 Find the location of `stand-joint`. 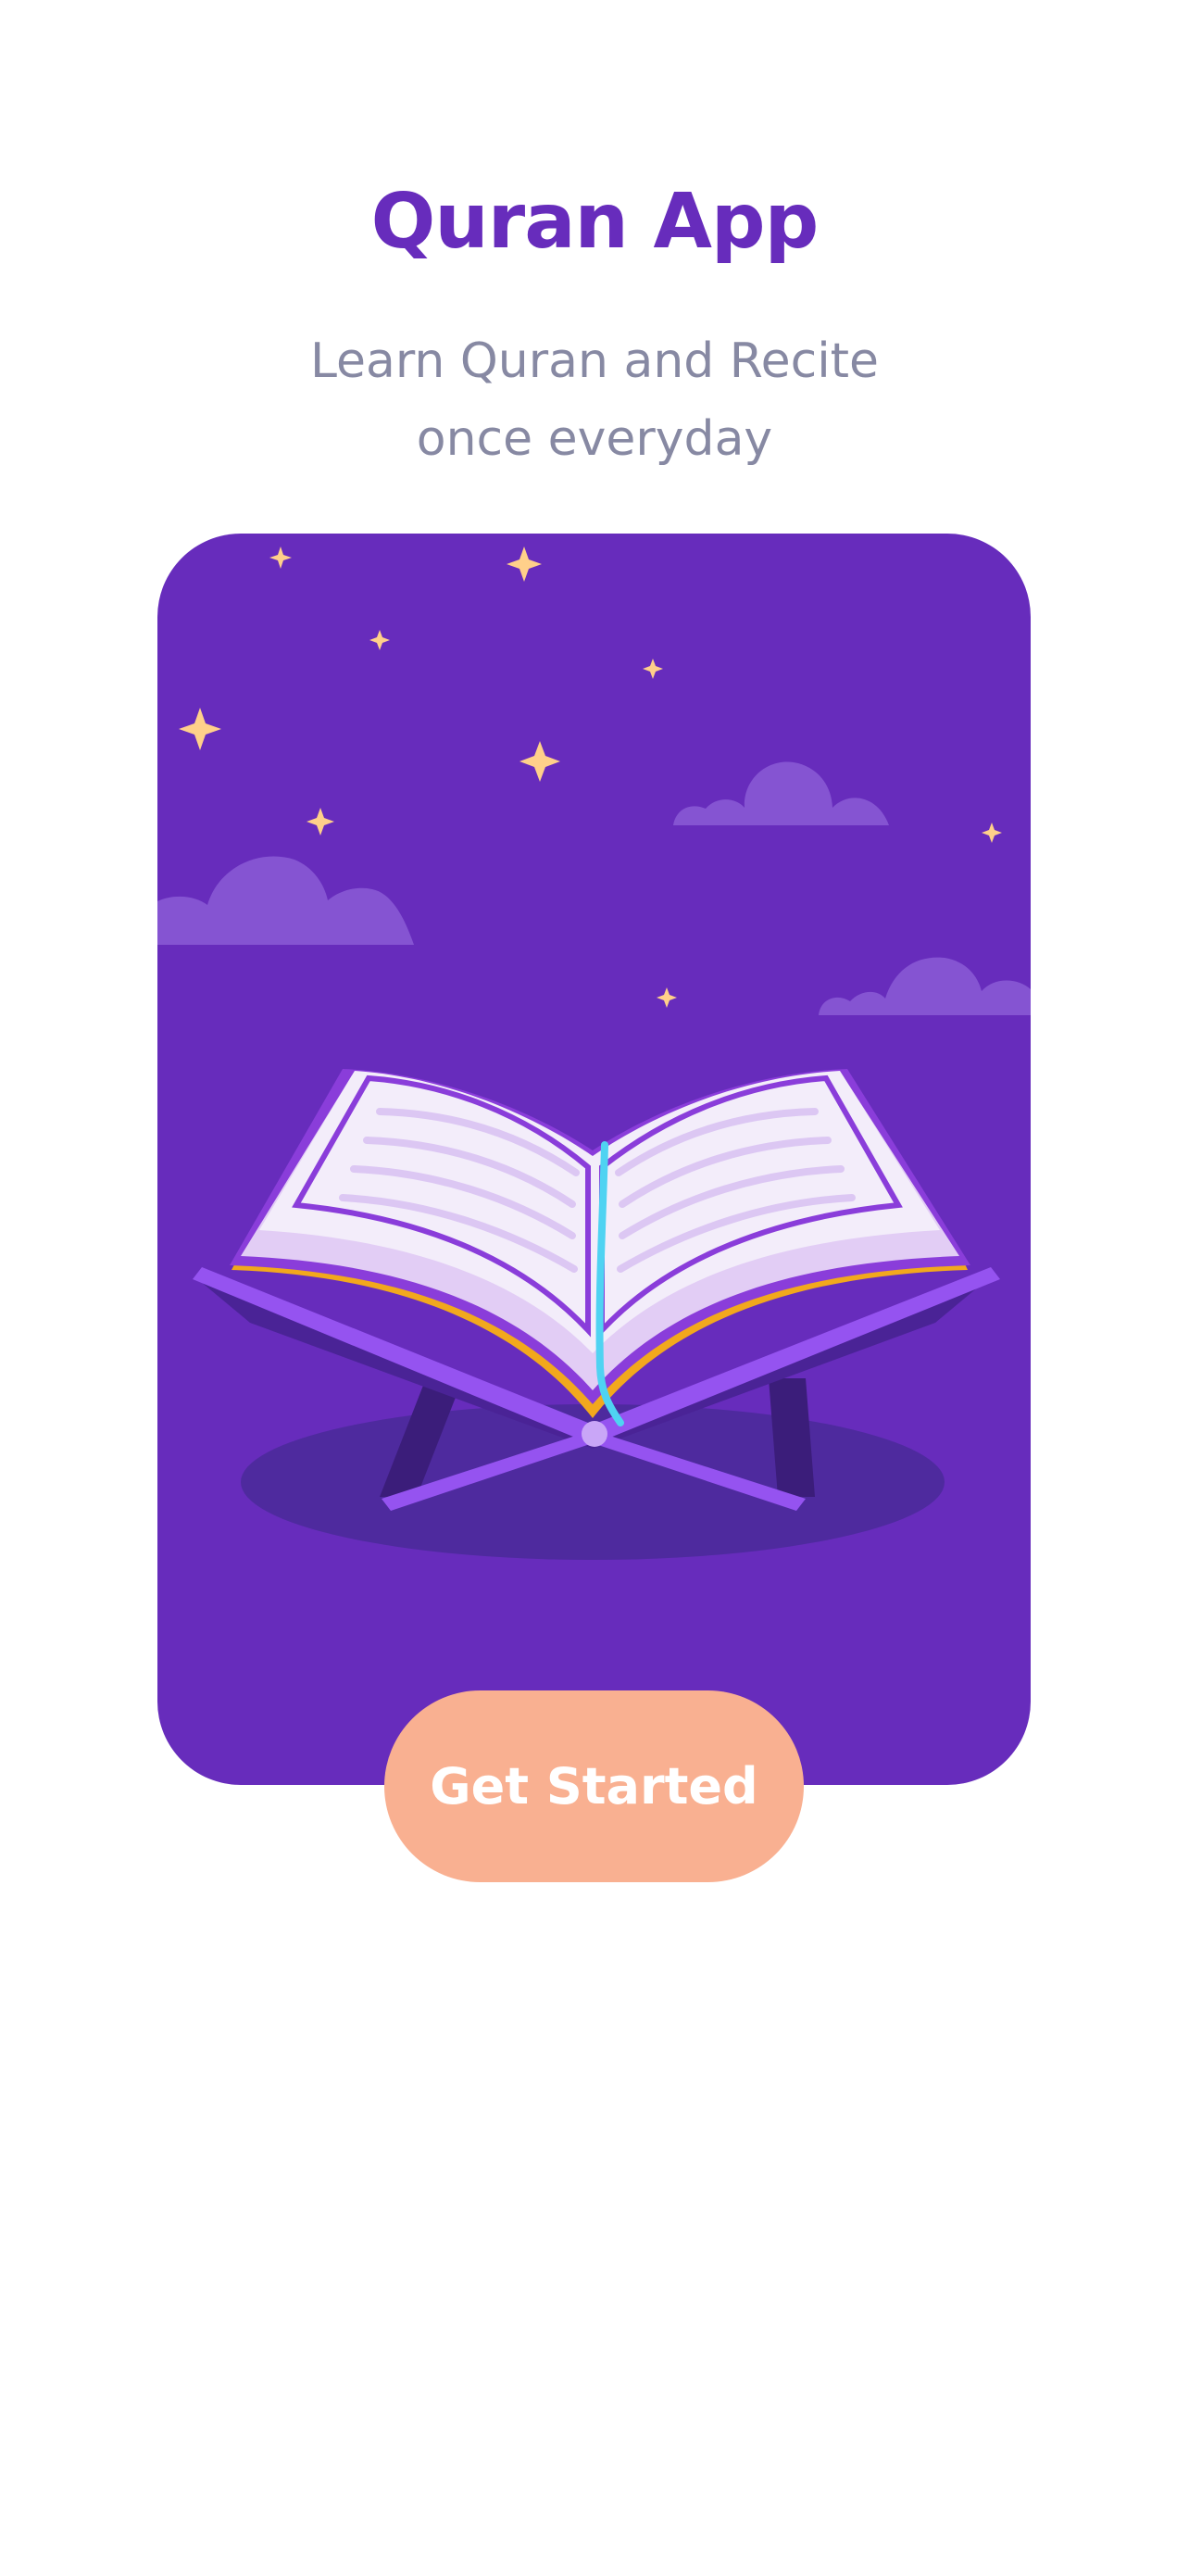

stand-joint is located at coordinates (594, 1434).